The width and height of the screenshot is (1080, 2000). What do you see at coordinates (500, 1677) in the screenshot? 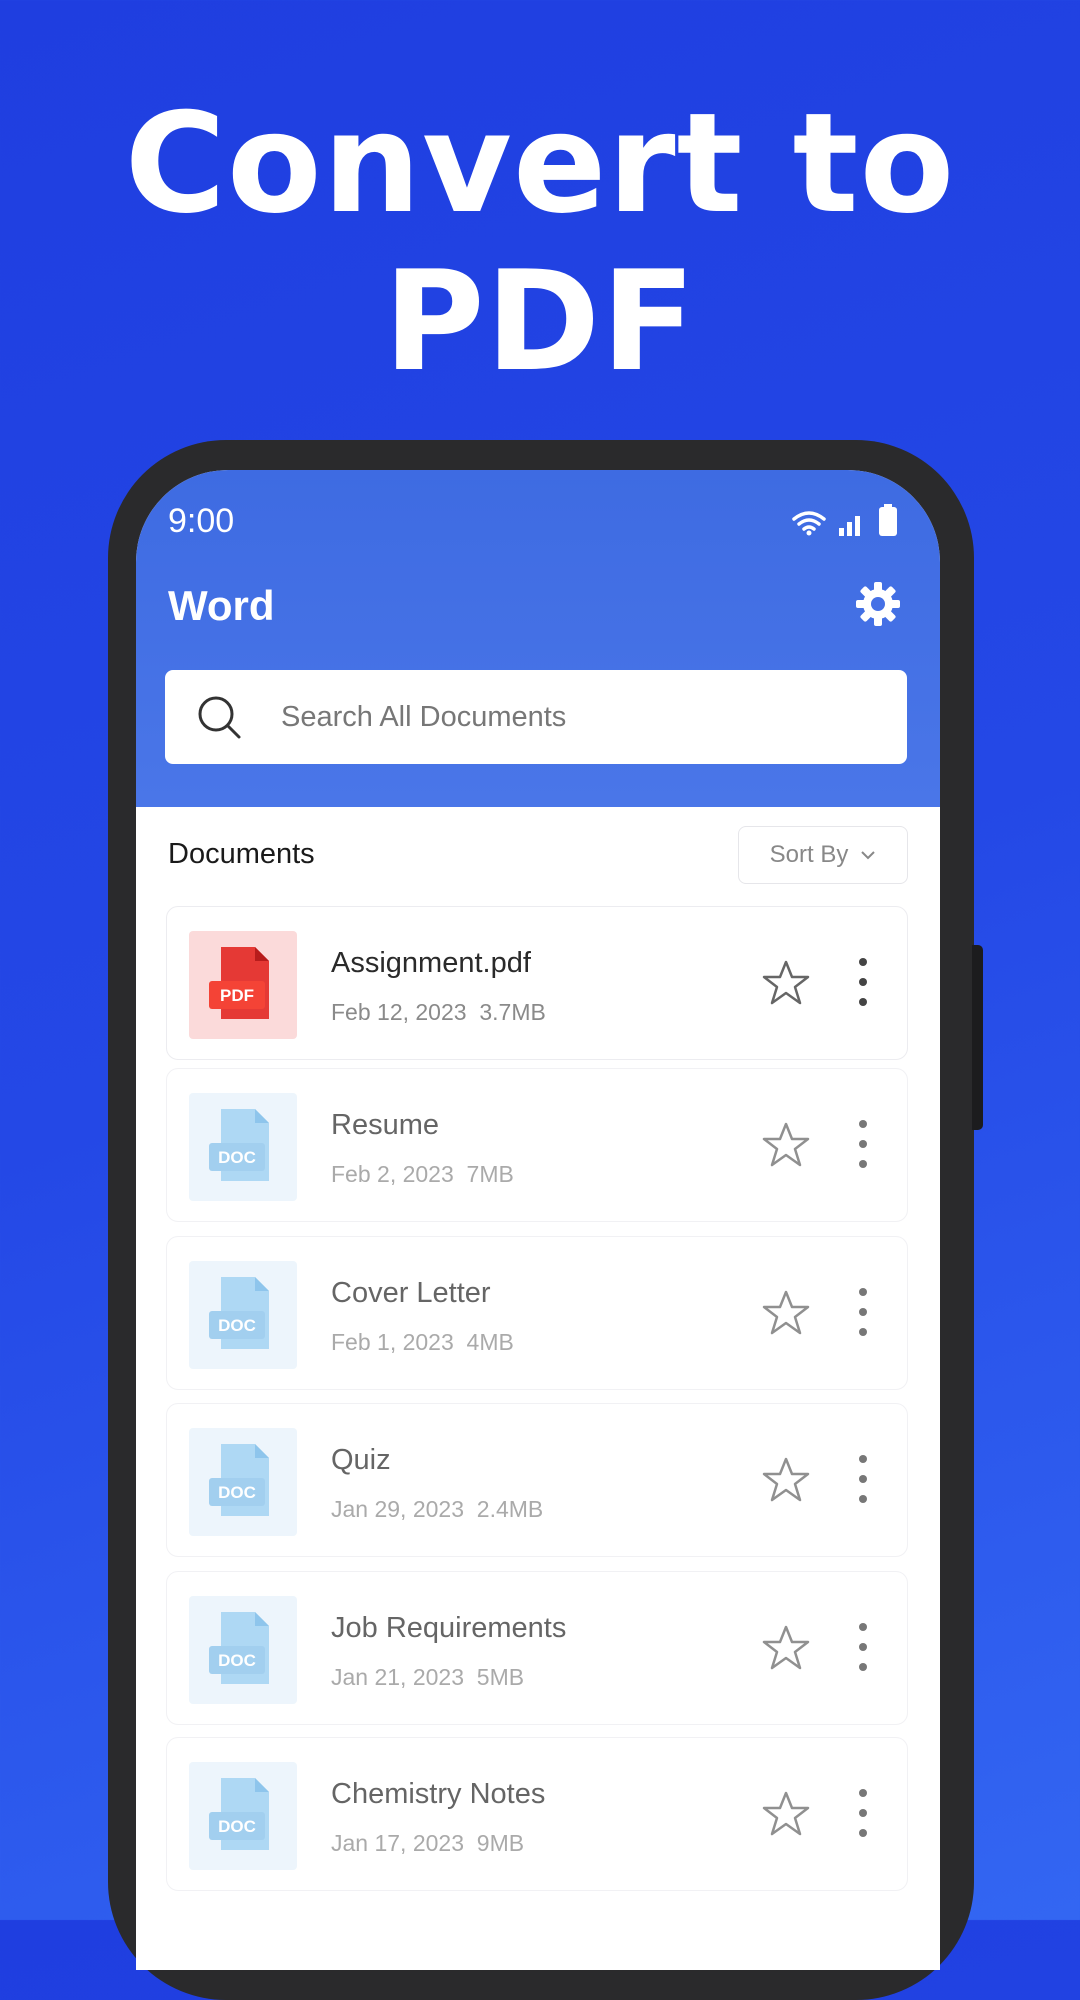
I see `document-size: 5MB` at bounding box center [500, 1677].